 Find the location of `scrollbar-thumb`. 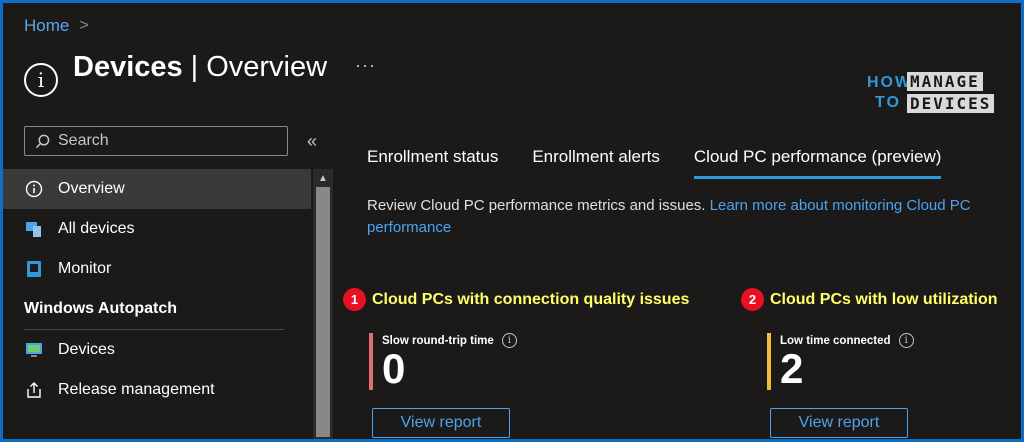

scrollbar-thumb is located at coordinates (323, 312).